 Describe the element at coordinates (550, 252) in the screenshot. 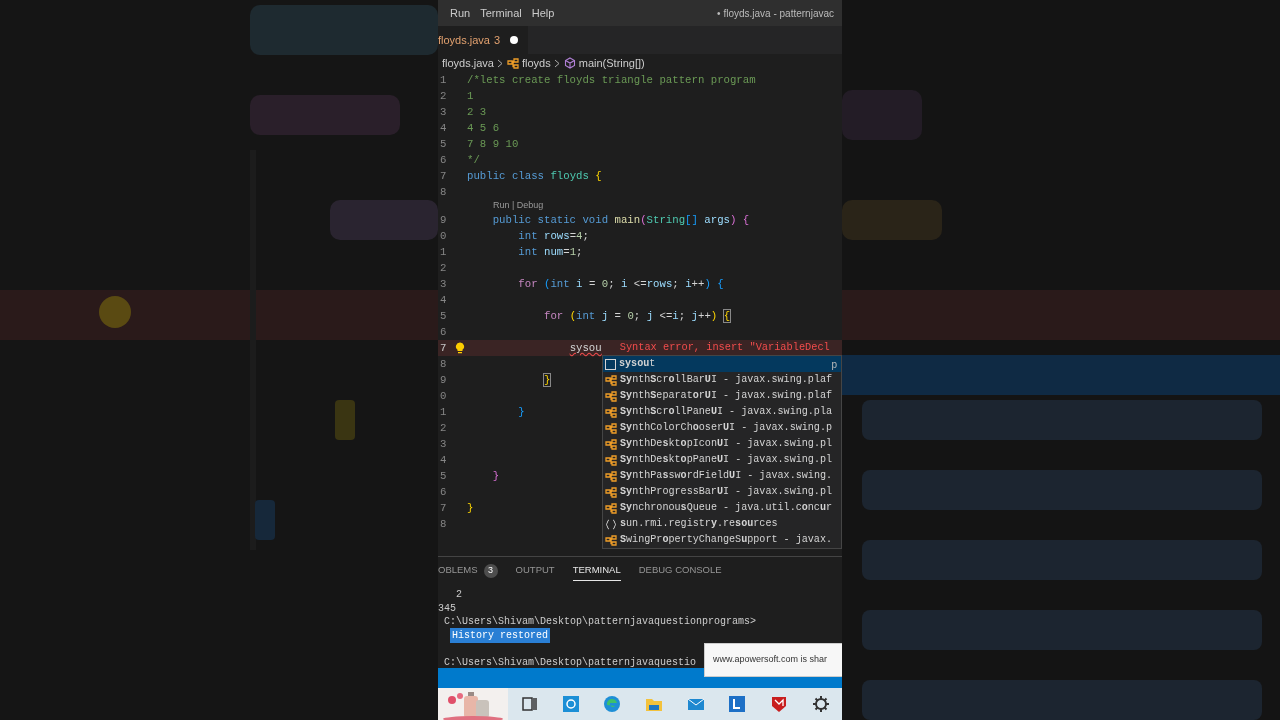

I see `code-line: int num=1;` at that location.